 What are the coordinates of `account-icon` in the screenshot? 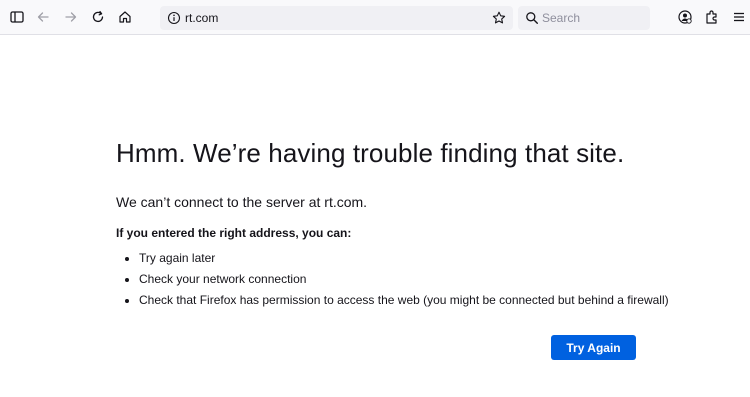 It's located at (685, 17).